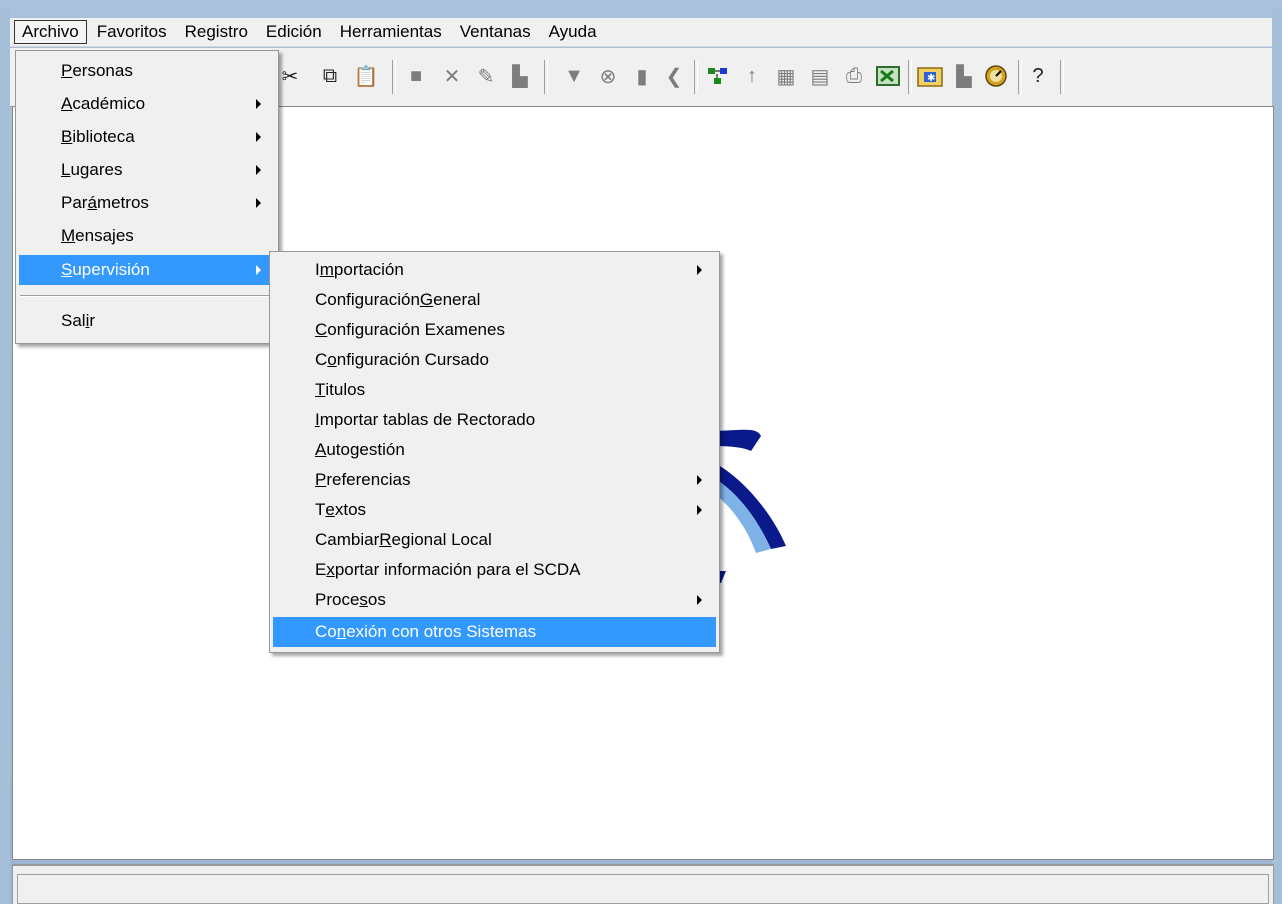  What do you see at coordinates (147, 270) in the screenshot?
I see `menu-item-supervision: Supervisión` at bounding box center [147, 270].